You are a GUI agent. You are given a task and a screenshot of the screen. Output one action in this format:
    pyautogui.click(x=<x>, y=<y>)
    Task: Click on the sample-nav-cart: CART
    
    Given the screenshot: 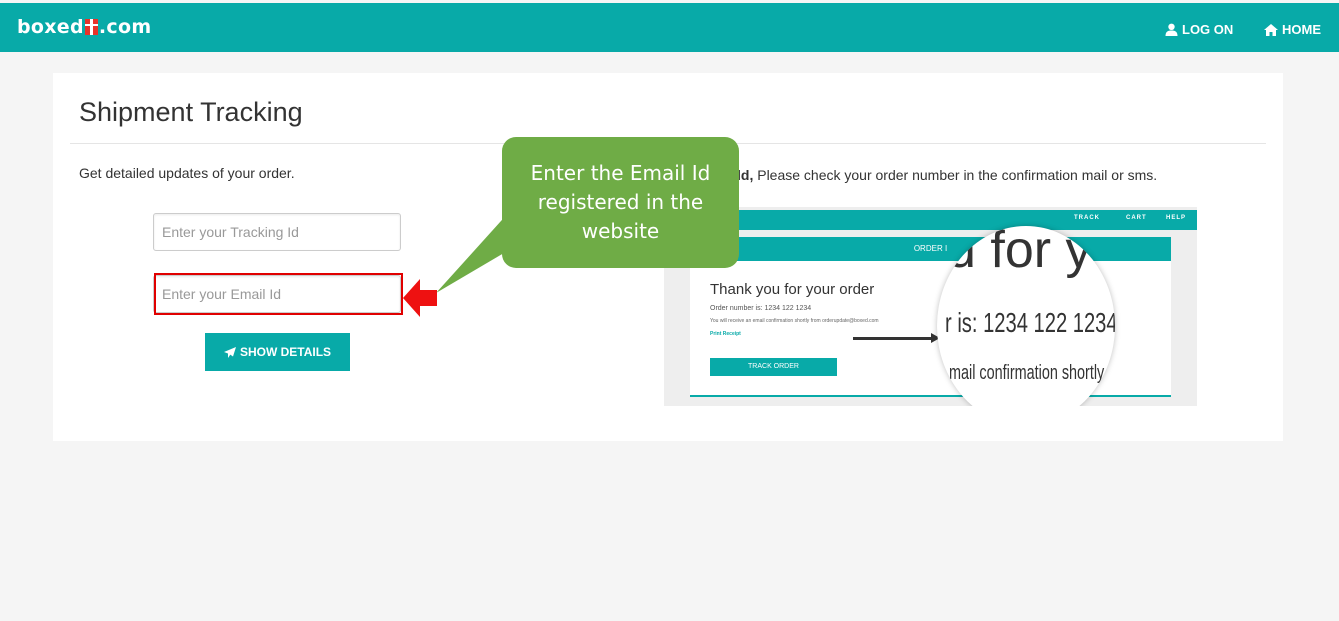 What is the action you would take?
    pyautogui.click(x=1136, y=218)
    